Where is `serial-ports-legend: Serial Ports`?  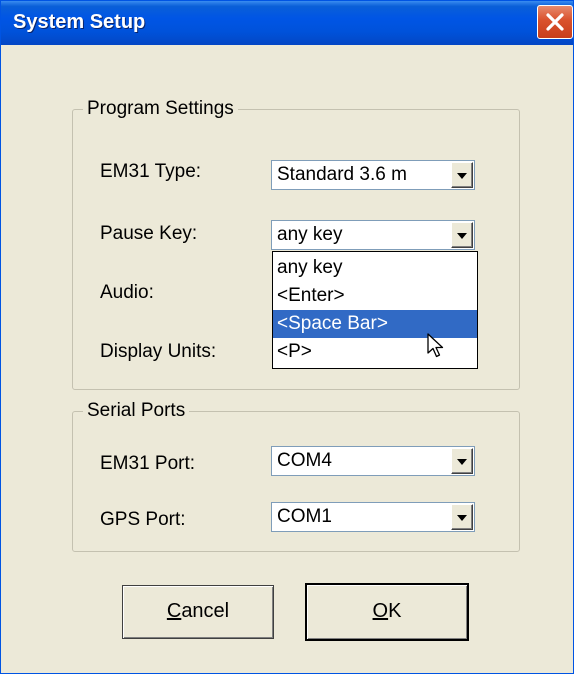
serial-ports-legend: Serial Ports is located at coordinates (136, 410).